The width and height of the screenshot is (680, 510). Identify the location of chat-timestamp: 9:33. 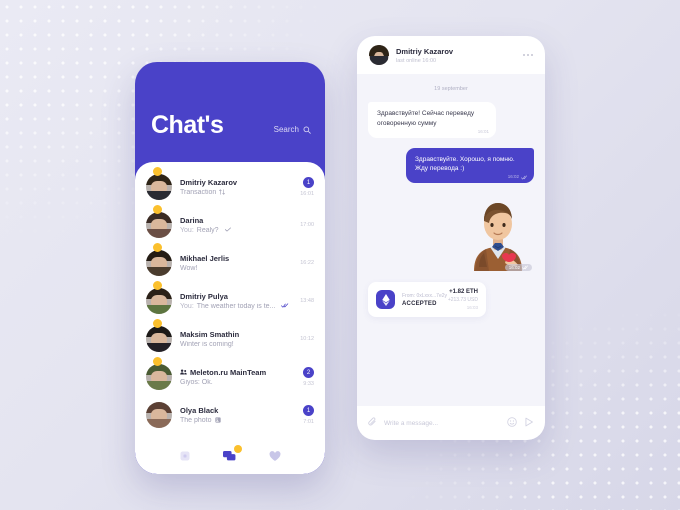
(308, 384).